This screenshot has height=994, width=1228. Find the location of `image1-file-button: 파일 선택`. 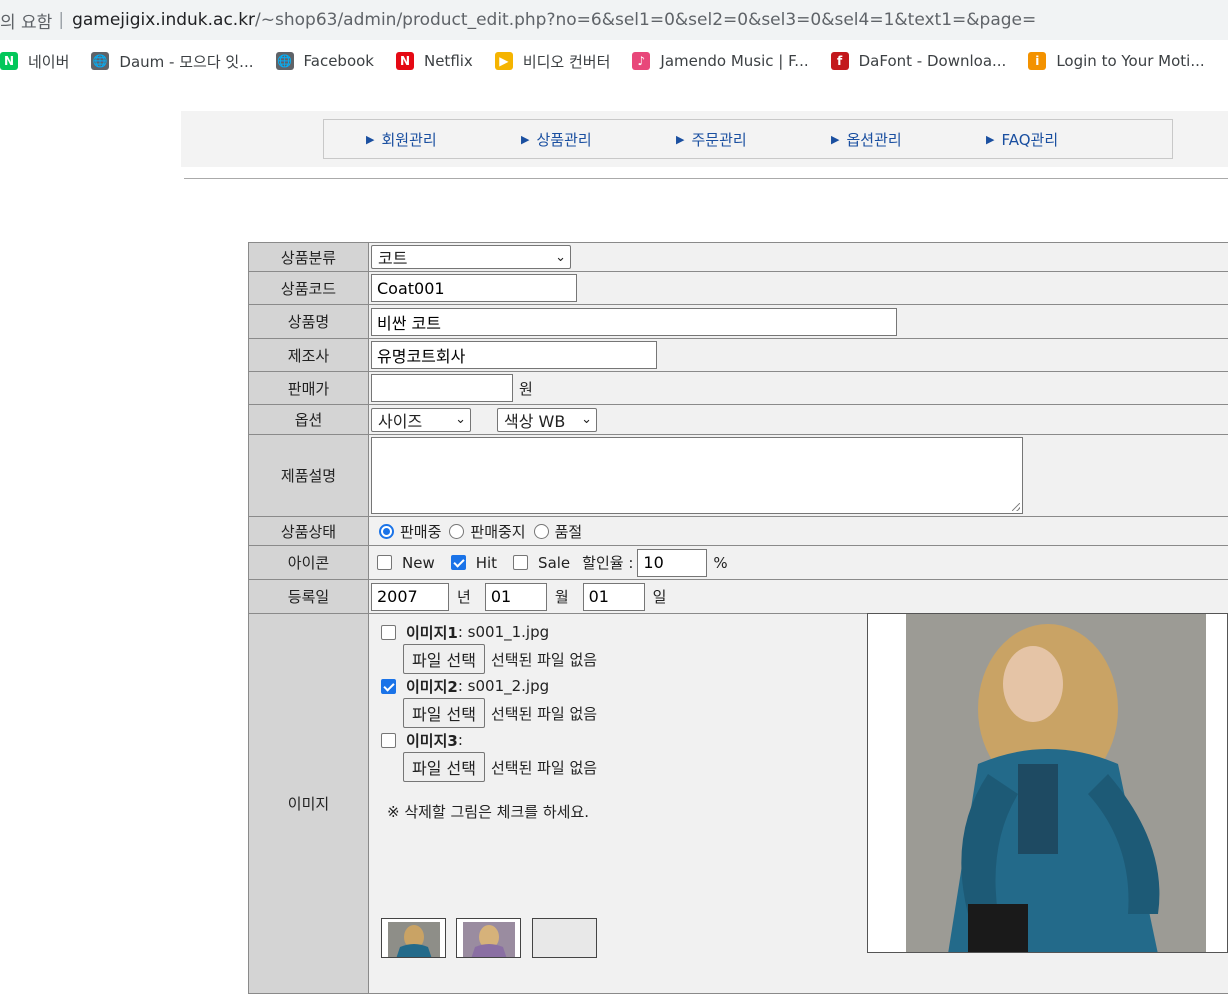

image1-file-button: 파일 선택 is located at coordinates (444, 659).